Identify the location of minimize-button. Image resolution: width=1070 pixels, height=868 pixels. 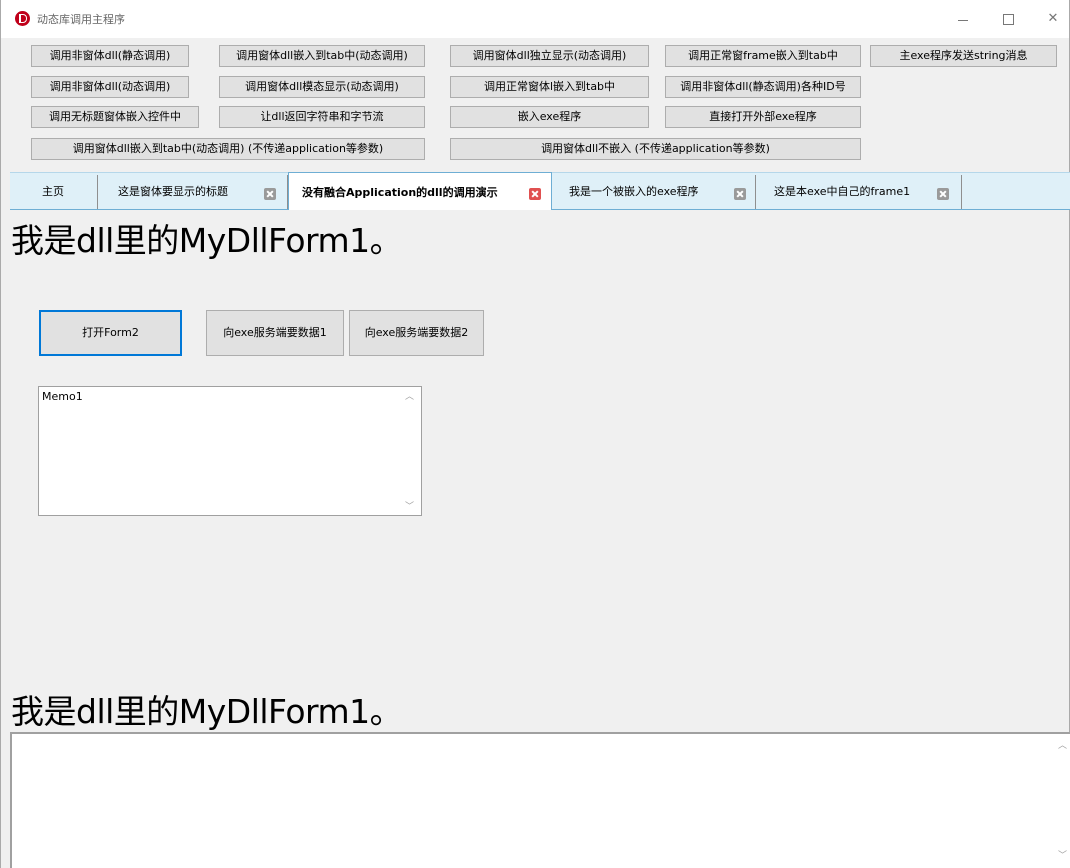
(963, 19).